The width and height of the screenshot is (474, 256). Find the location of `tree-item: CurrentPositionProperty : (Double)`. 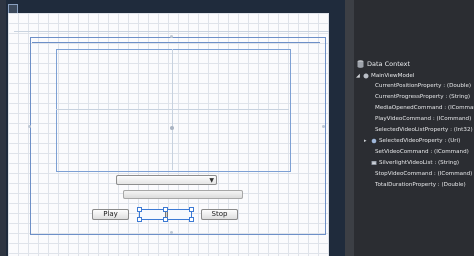

tree-item: CurrentPositionProperty : (Double) is located at coordinates (414, 86).